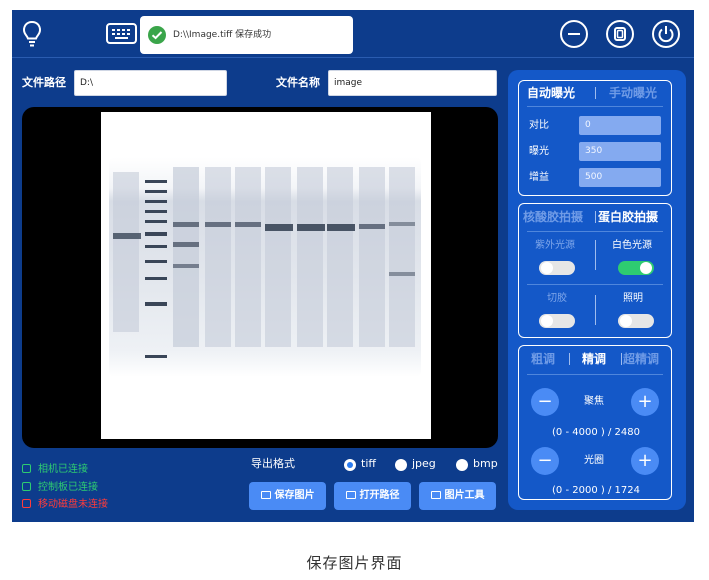 Image resolution: width=709 pixels, height=580 pixels. What do you see at coordinates (539, 177) in the screenshot?
I see `gain-label: 增益` at bounding box center [539, 177].